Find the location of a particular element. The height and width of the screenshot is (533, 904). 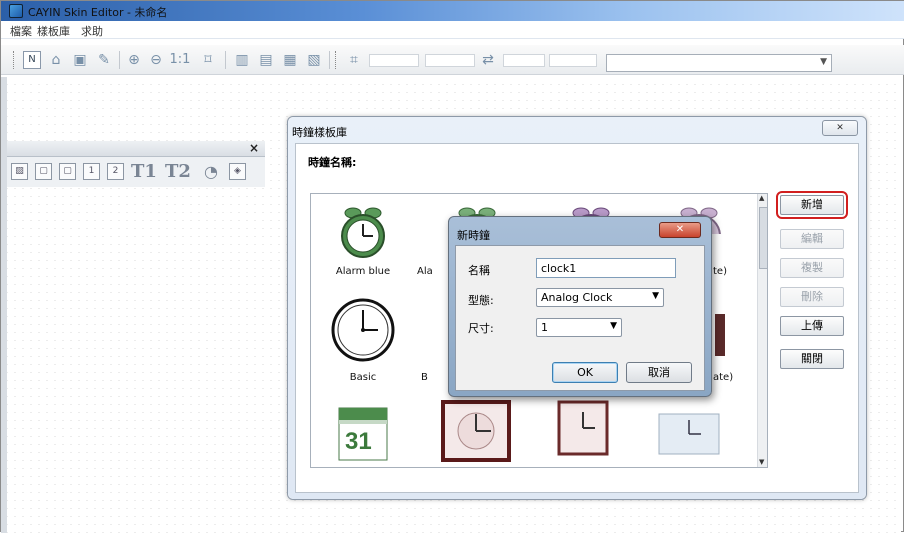

type-label: 型態: is located at coordinates (481, 300).